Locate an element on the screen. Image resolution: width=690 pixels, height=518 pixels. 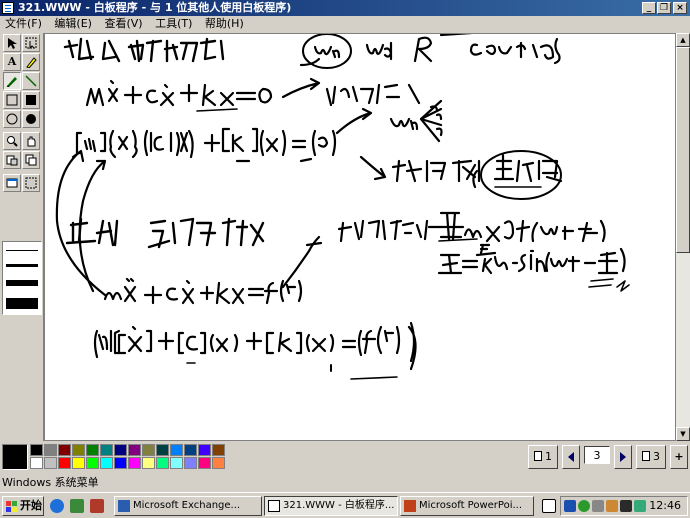
last-page-button: 3 is located at coordinates (651, 457).